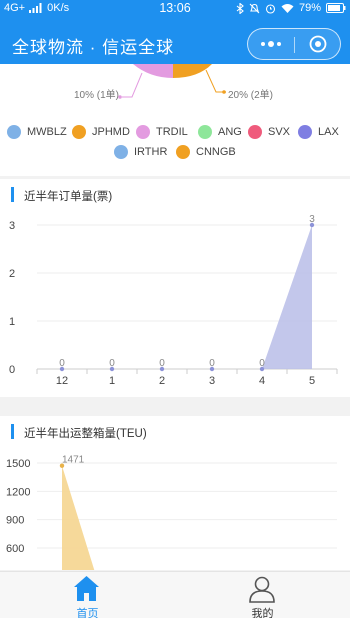  What do you see at coordinates (230, 132) in the screenshot?
I see `legend-label: ANG` at bounding box center [230, 132].